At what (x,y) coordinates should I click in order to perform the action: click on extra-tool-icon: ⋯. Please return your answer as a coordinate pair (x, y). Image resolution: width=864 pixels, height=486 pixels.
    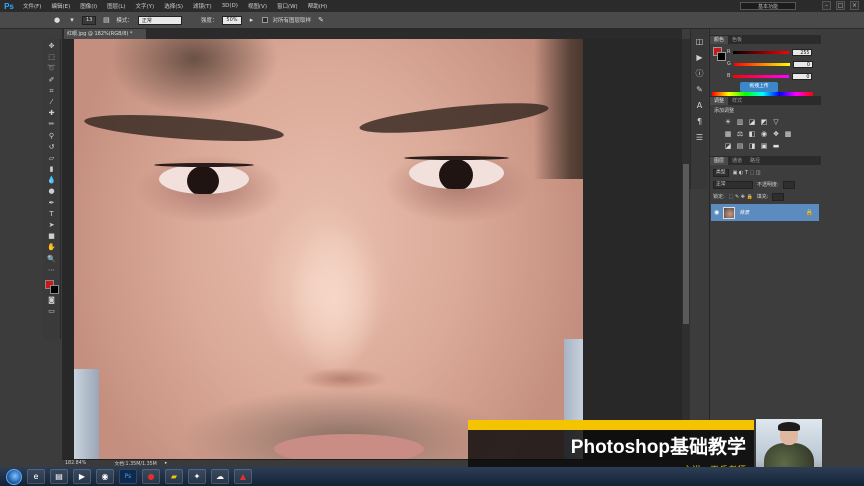
    Looking at the image, I should click on (52, 270).